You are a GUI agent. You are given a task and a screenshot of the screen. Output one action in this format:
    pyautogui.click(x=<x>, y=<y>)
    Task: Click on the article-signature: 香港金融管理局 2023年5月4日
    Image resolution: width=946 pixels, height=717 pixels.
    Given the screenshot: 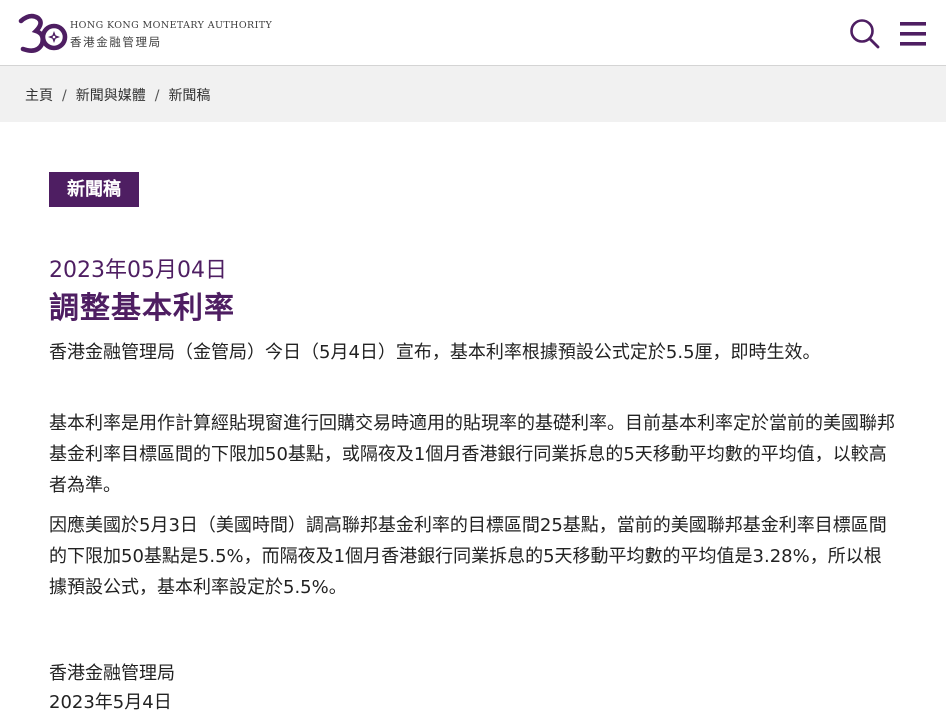 What is the action you would take?
    pyautogui.click(x=112, y=688)
    